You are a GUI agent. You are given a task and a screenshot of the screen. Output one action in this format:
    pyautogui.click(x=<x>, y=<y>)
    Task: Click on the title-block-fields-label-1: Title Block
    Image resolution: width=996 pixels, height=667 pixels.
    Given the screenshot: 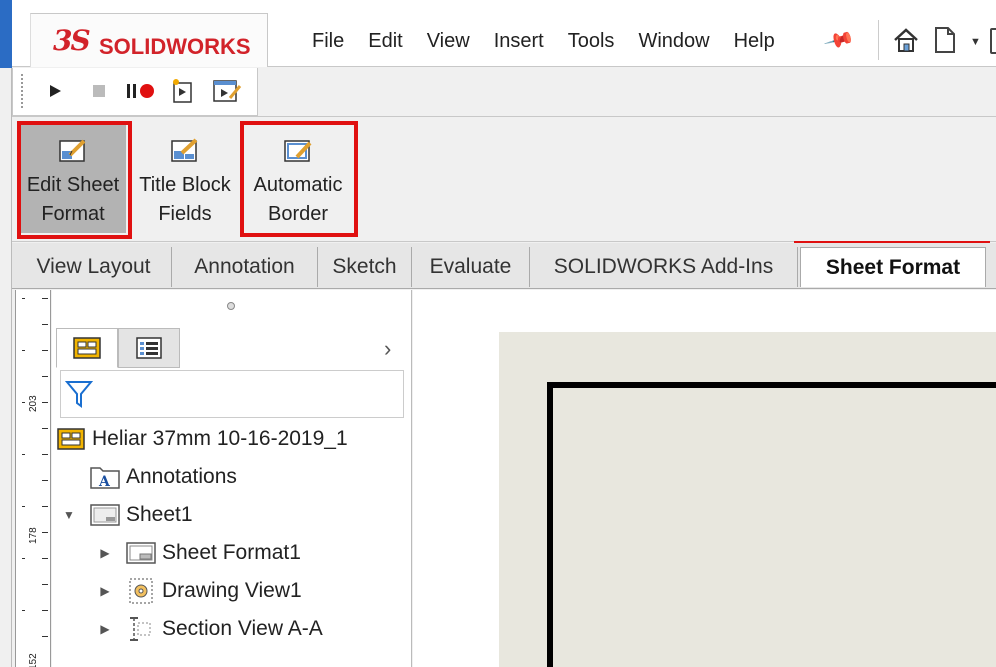 What is the action you would take?
    pyautogui.click(x=185, y=185)
    